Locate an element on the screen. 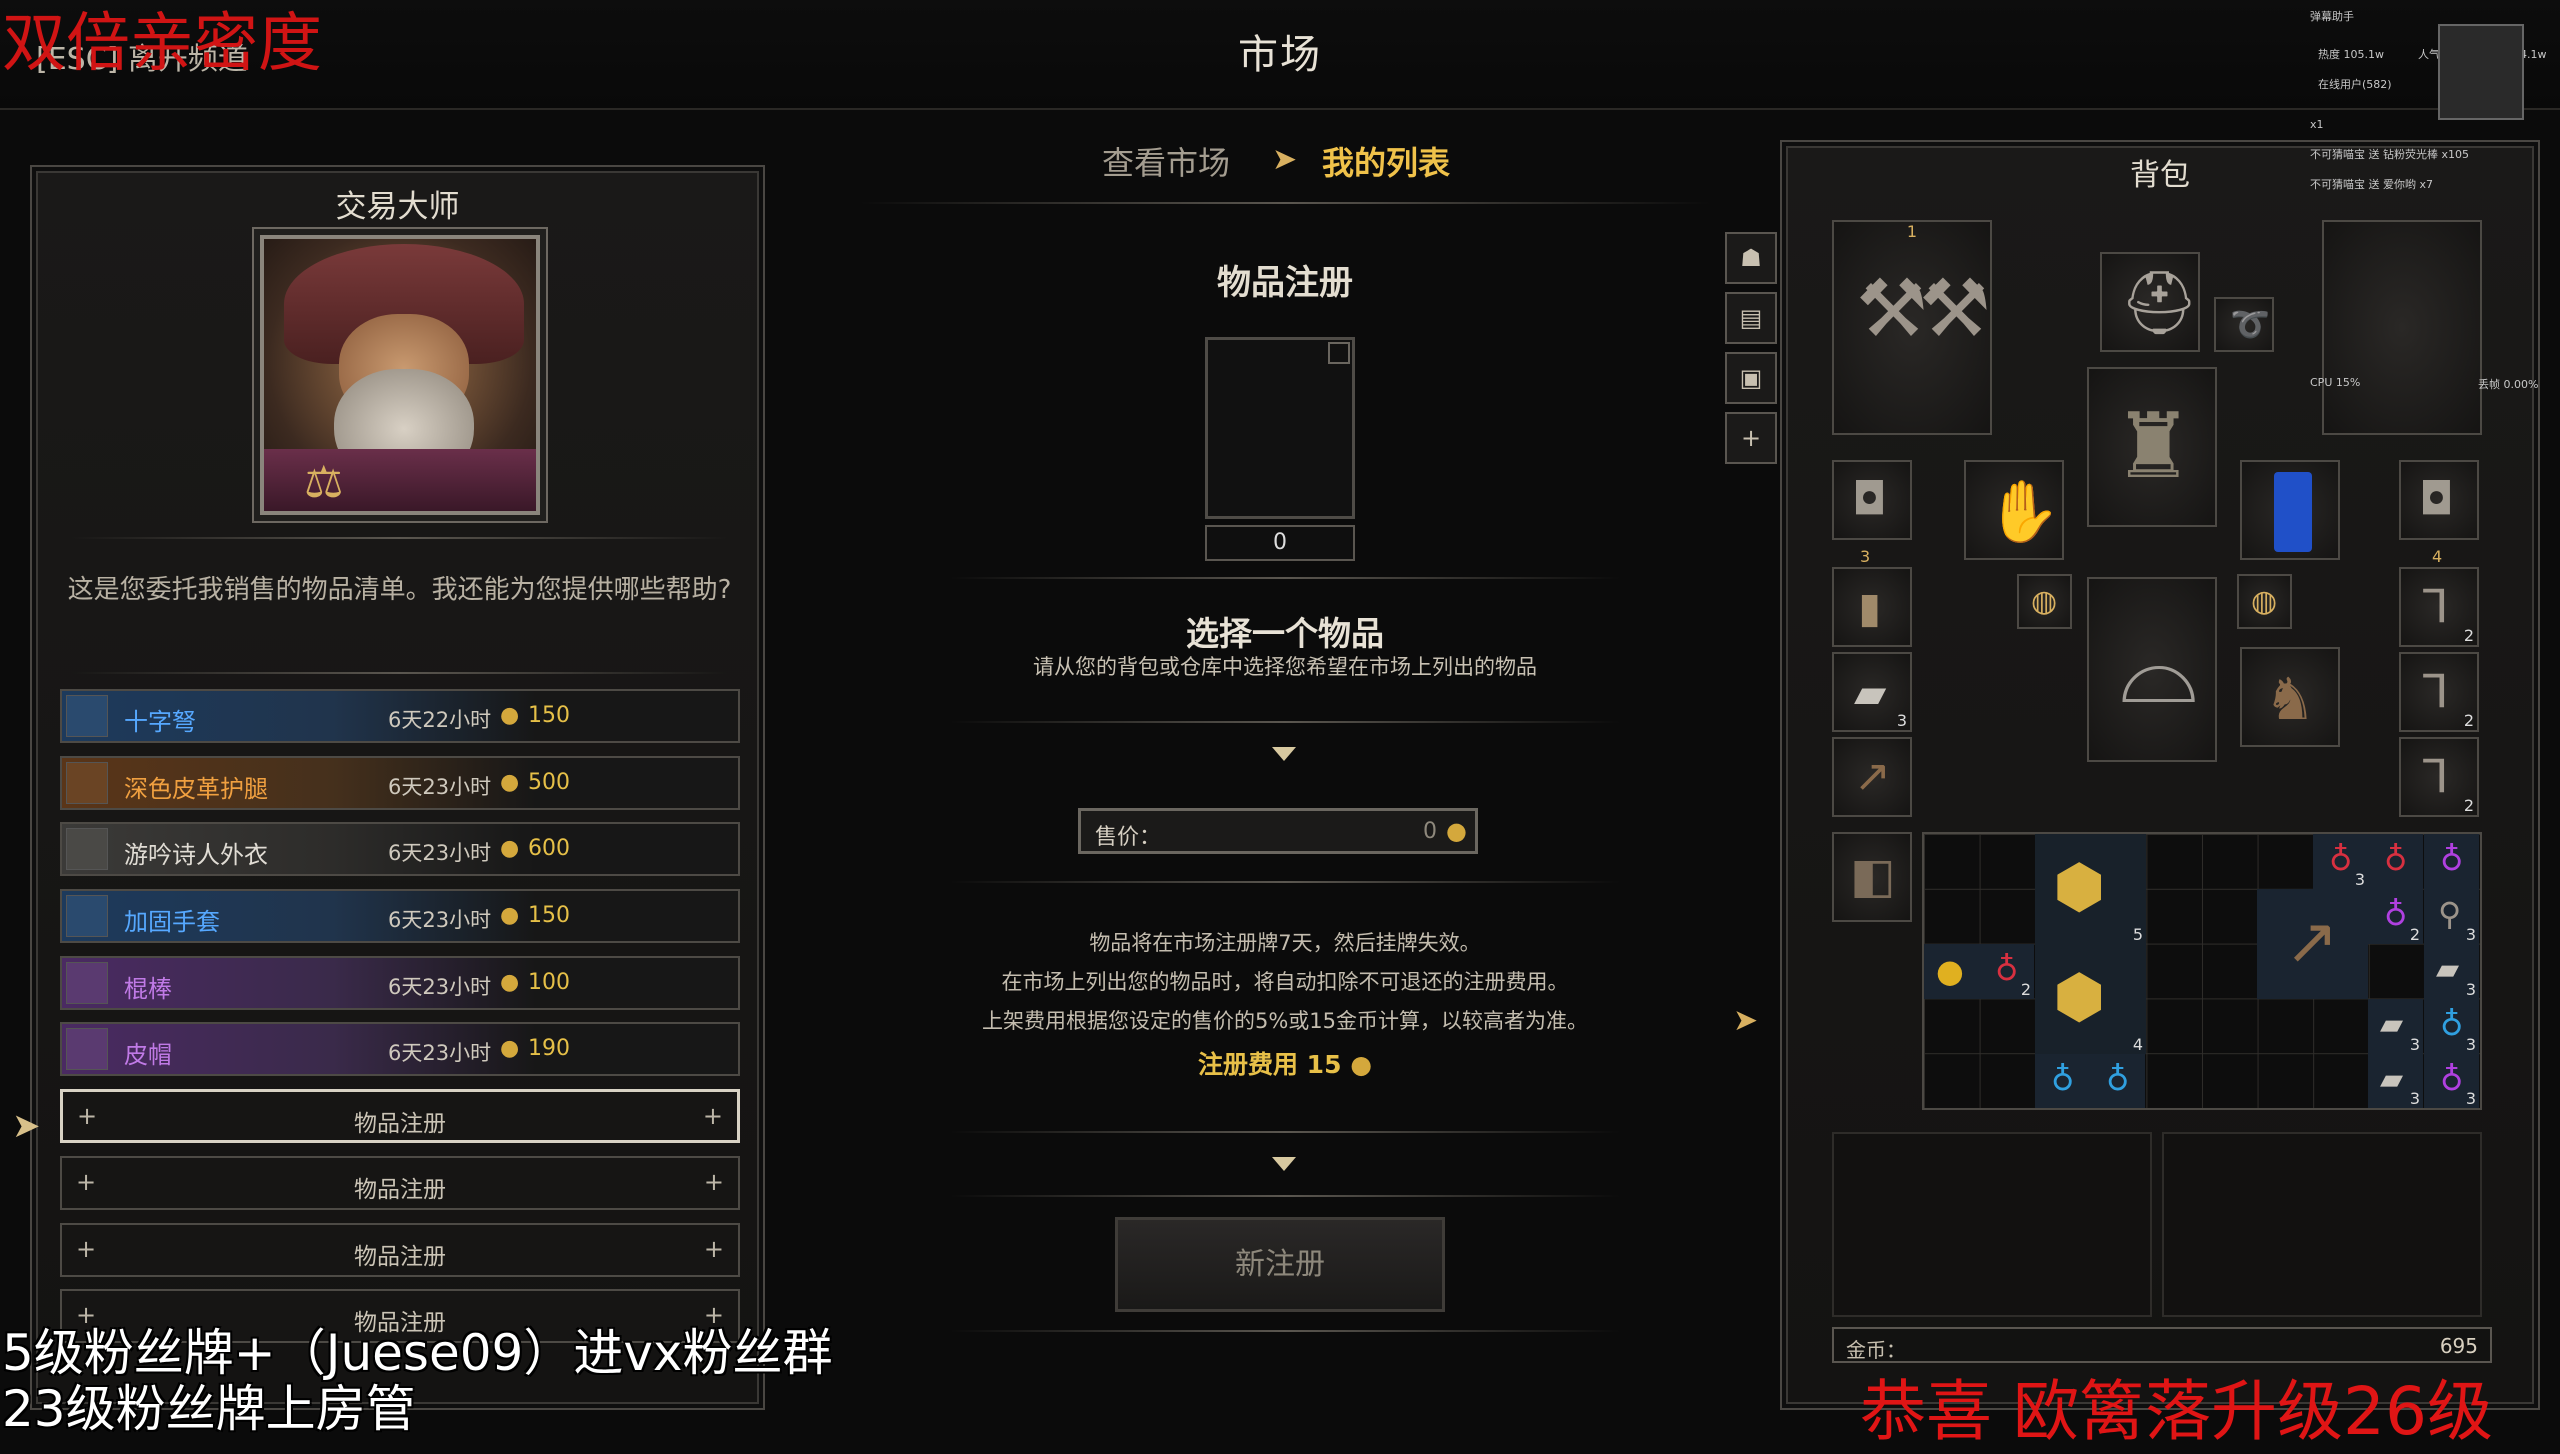  chest-tab-button: ▣ is located at coordinates (1751, 378).